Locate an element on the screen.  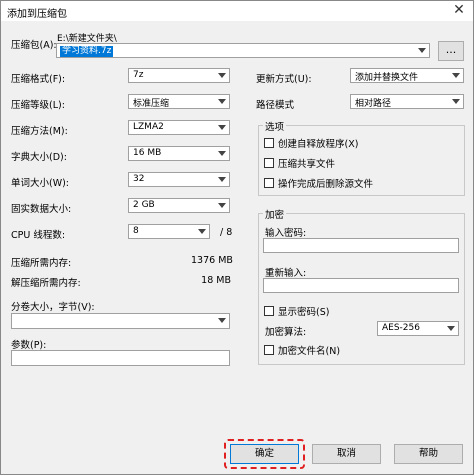
password-input is located at coordinates (361, 245).